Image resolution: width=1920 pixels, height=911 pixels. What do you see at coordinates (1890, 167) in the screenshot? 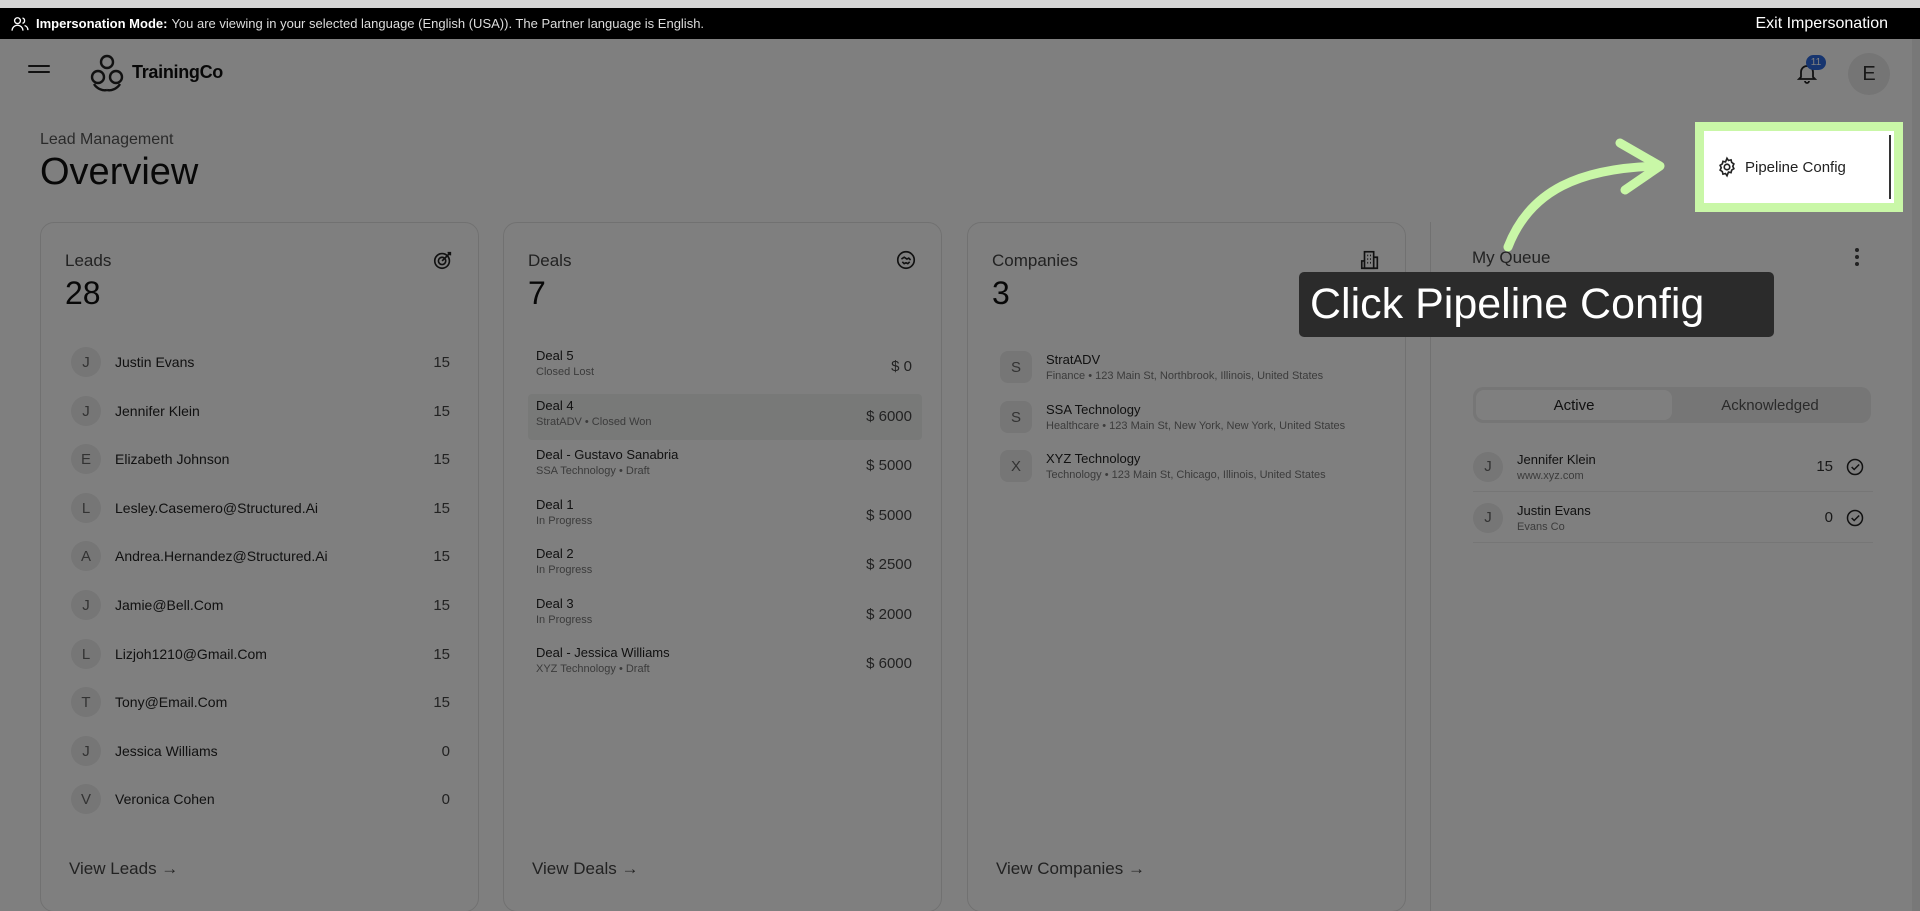
I see `dropdown-edge` at bounding box center [1890, 167].